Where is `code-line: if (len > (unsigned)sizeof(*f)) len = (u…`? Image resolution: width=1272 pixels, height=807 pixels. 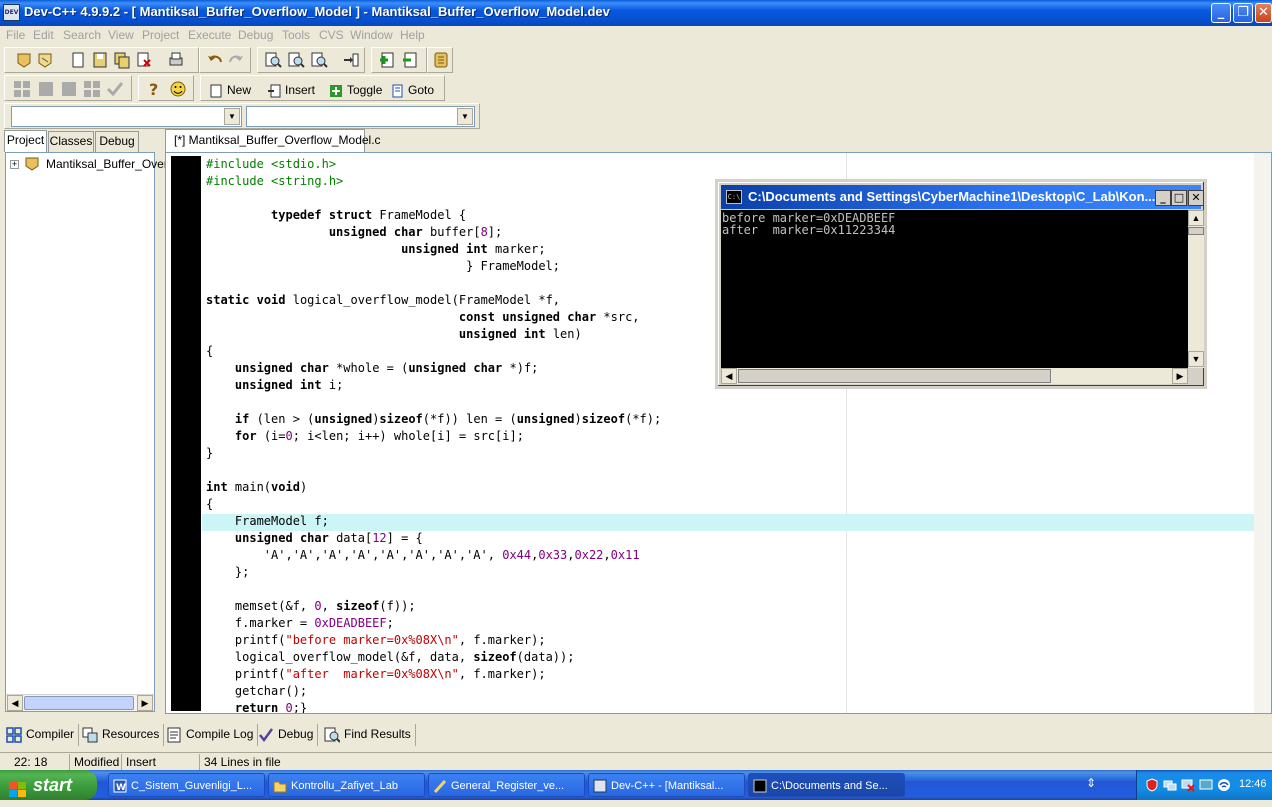
code-line: if (len > (unsigned)sizeof(*f)) len = (u… is located at coordinates (433, 419).